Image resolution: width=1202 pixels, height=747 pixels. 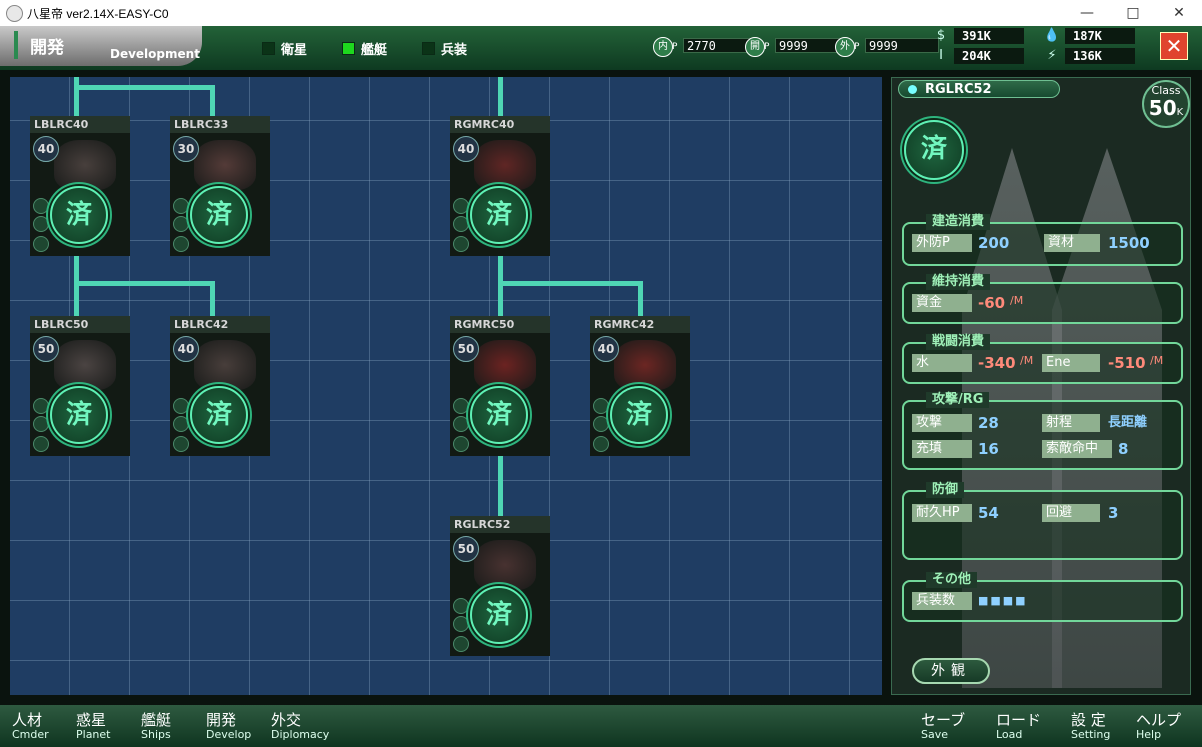 What do you see at coordinates (1027, 360) in the screenshot?
I see `stat-unit: /M` at bounding box center [1027, 360].